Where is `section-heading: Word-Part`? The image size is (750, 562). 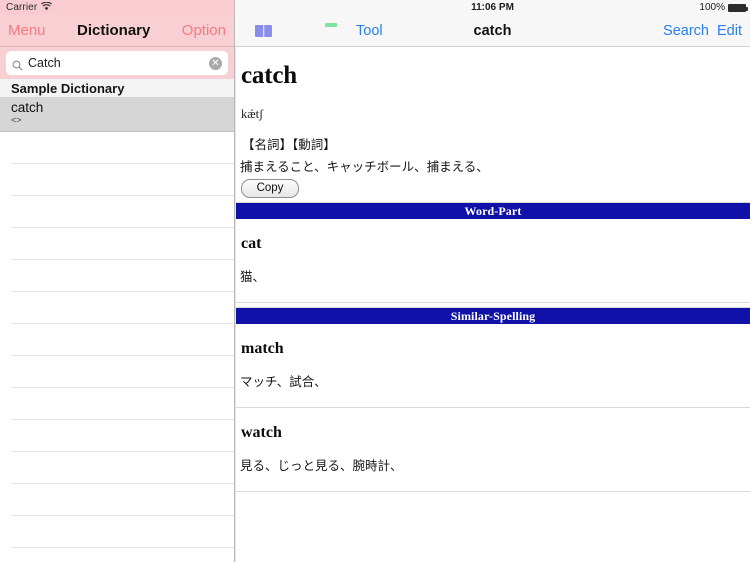
section-heading: Word-Part is located at coordinates (493, 210).